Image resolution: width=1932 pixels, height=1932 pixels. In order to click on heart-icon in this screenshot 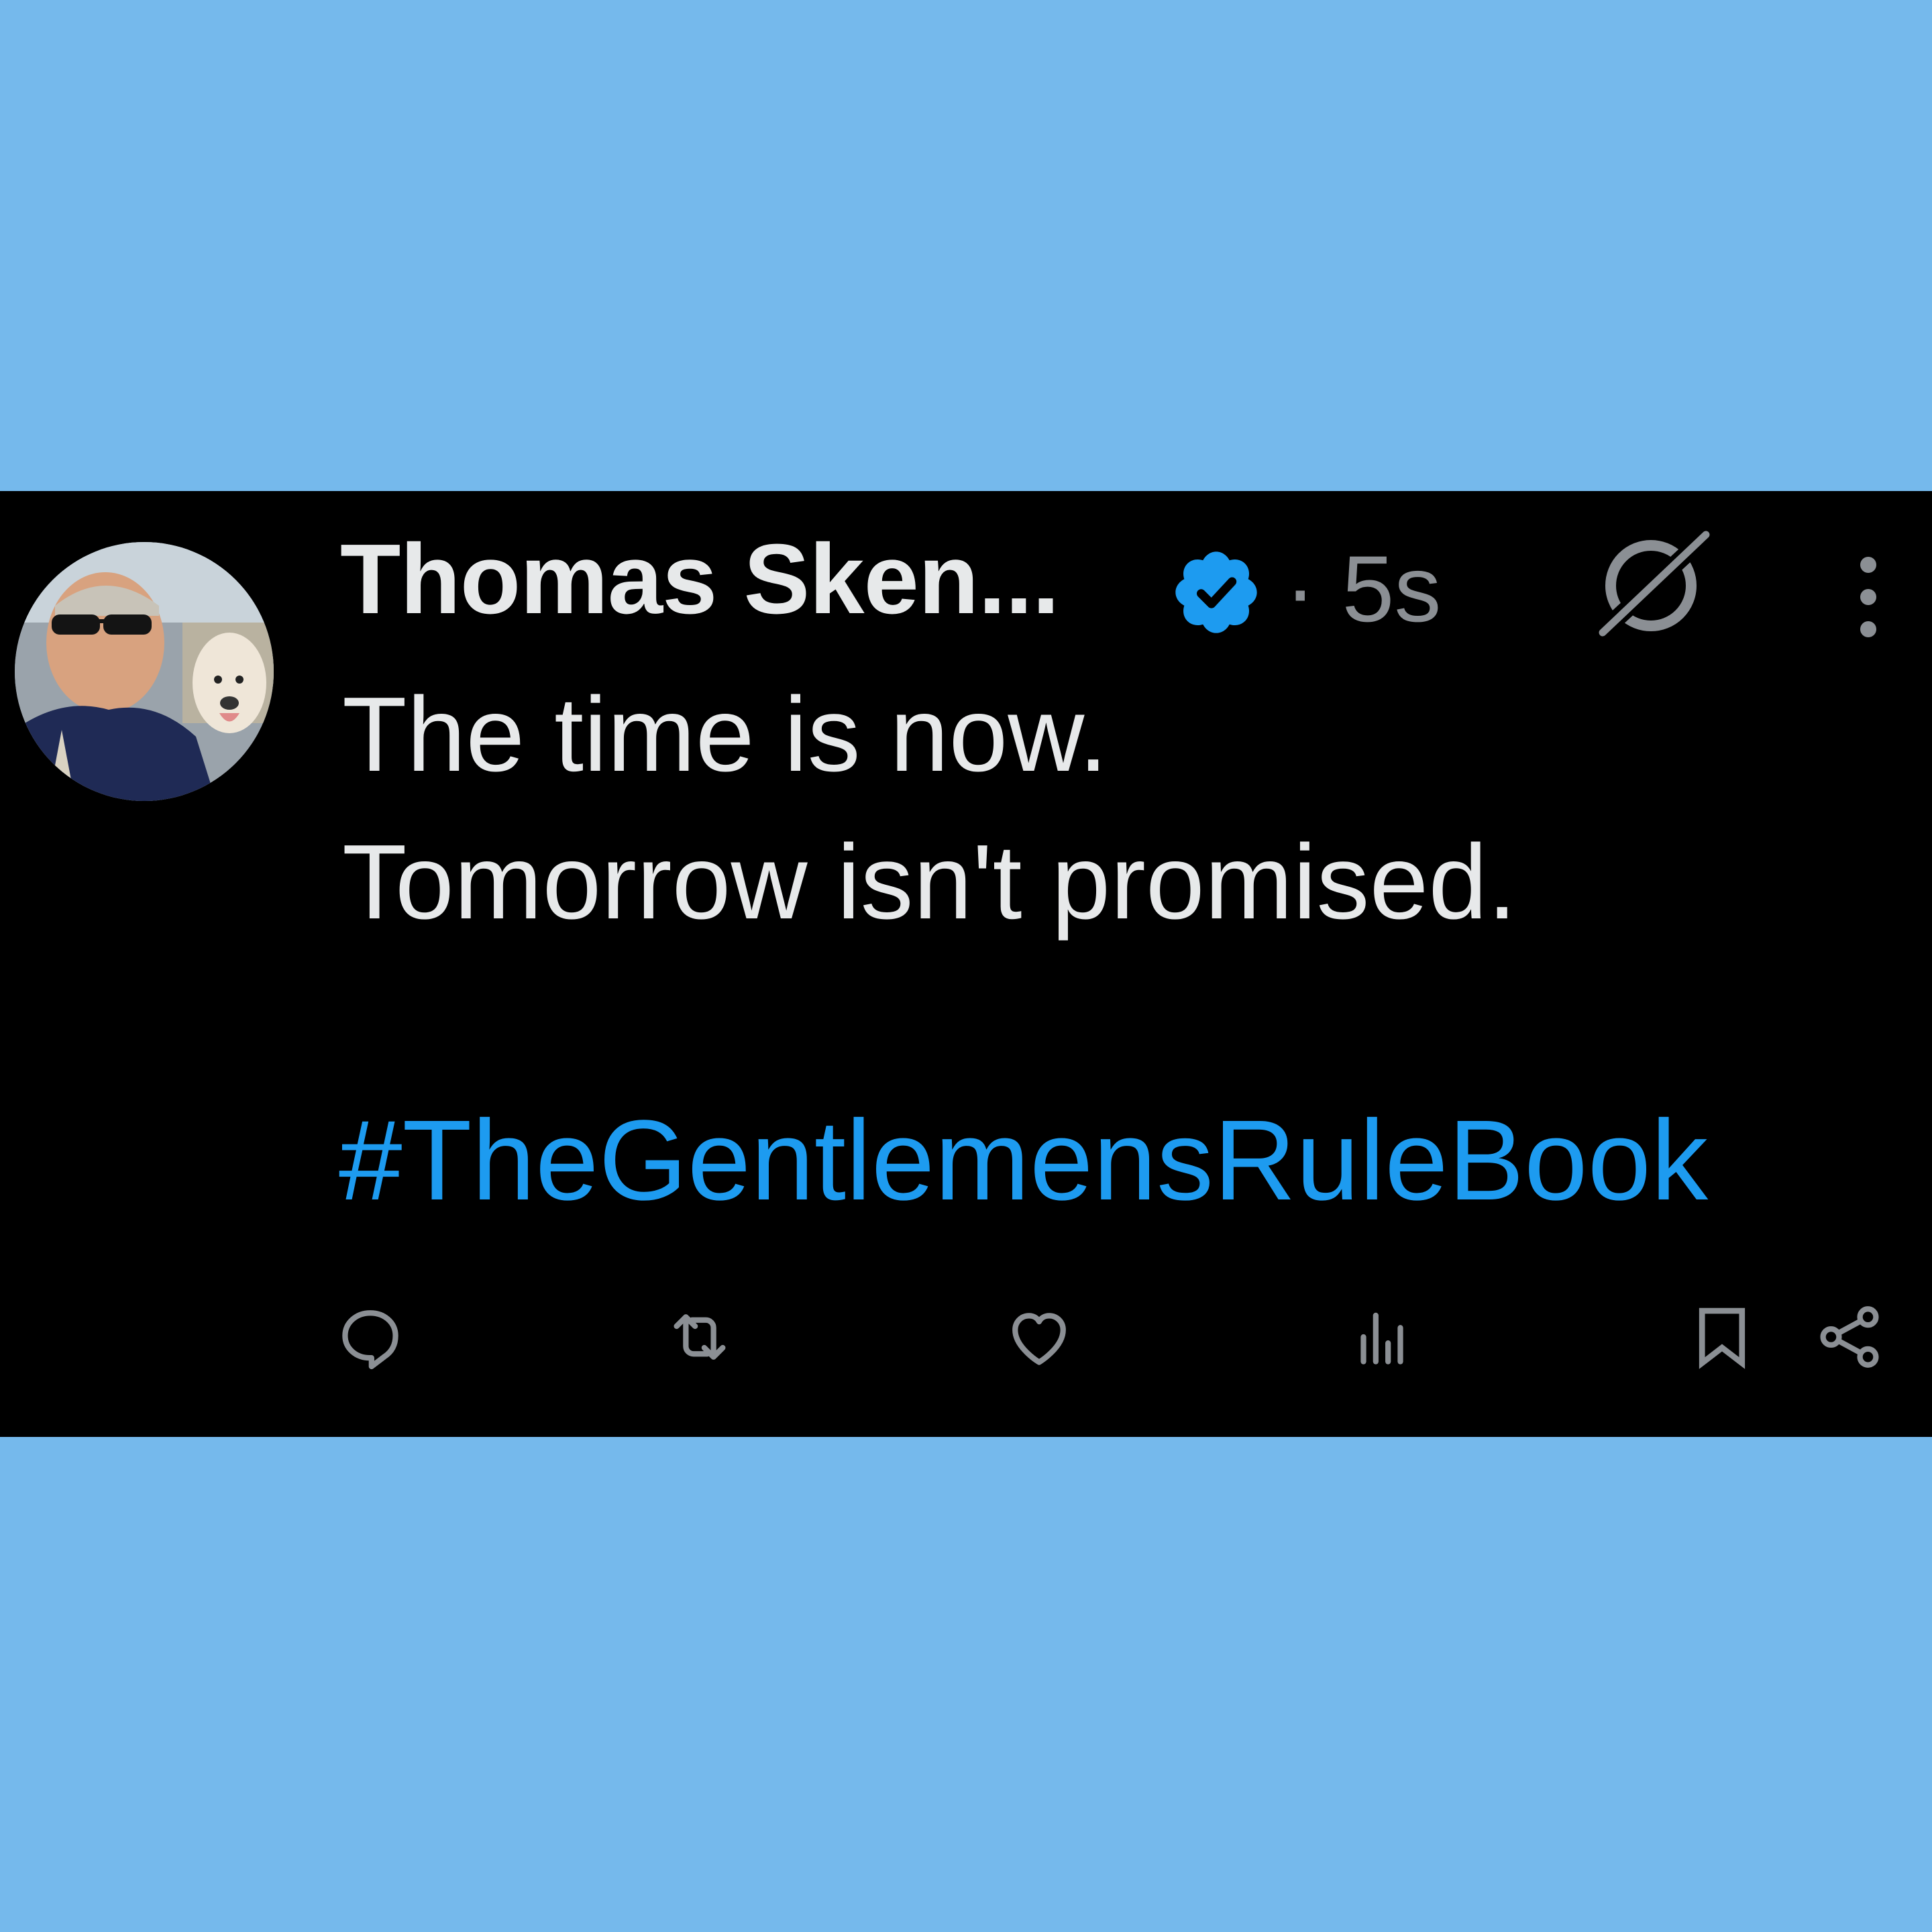, I will do `click(1039, 1337)`.